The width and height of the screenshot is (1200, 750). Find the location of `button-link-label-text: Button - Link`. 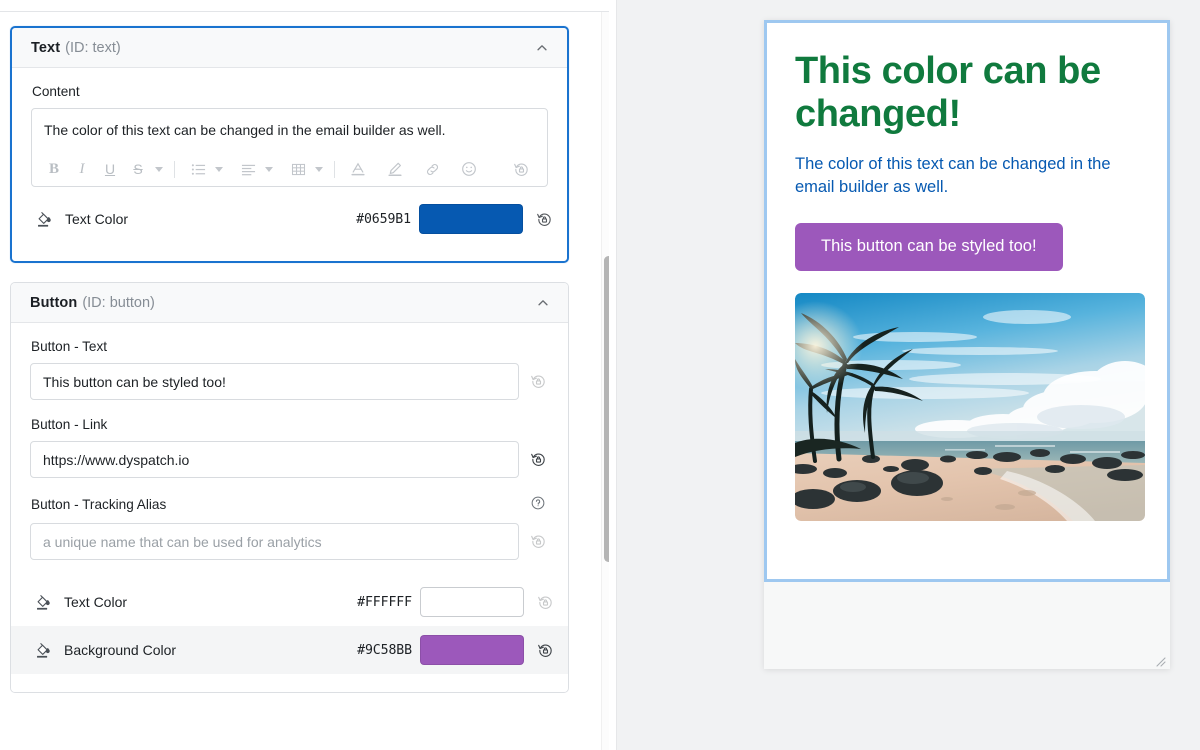

button-link-label-text: Button - Link is located at coordinates (69, 424).